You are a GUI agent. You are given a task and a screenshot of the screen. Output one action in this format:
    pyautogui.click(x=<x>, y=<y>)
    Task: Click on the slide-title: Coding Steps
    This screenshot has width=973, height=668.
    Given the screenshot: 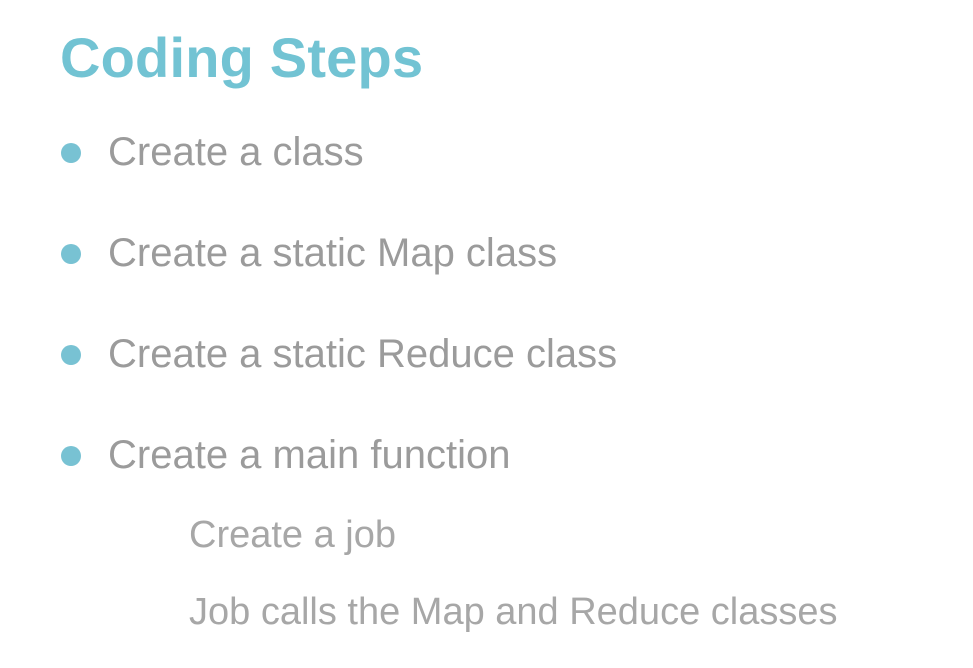 What is the action you would take?
    pyautogui.click(x=242, y=57)
    